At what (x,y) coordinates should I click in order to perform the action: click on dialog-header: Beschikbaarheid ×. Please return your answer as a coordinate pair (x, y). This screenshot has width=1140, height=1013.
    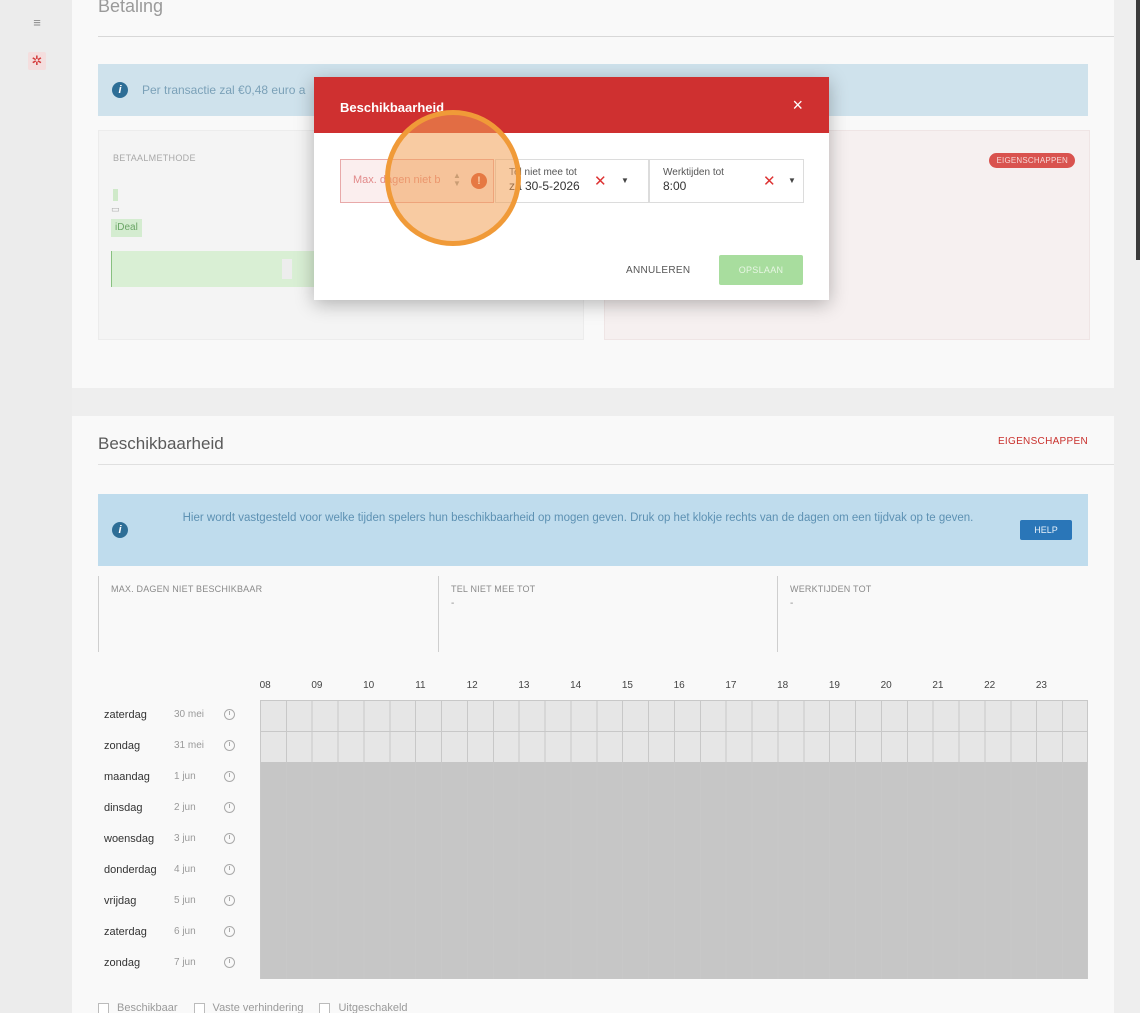
    Looking at the image, I should click on (571, 105).